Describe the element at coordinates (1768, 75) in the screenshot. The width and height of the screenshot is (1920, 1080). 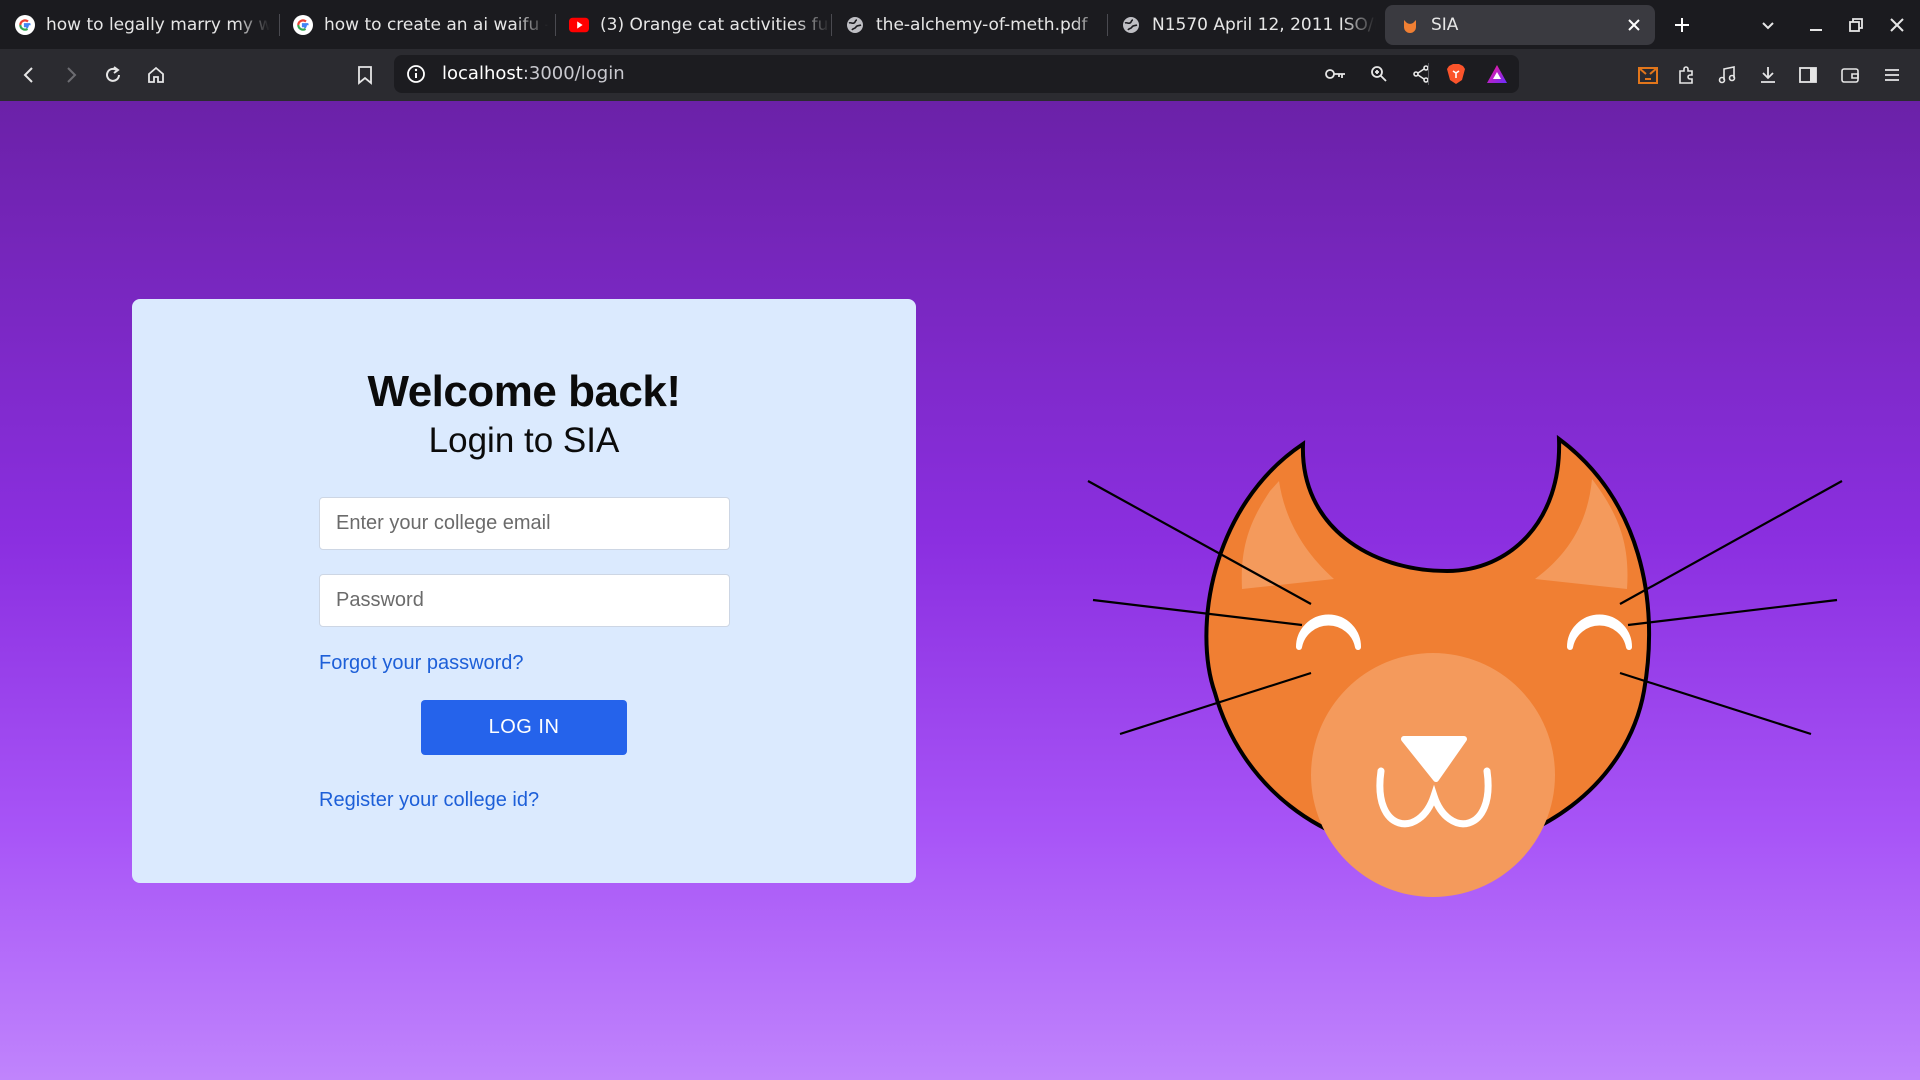
I see `downloads-icon` at that location.